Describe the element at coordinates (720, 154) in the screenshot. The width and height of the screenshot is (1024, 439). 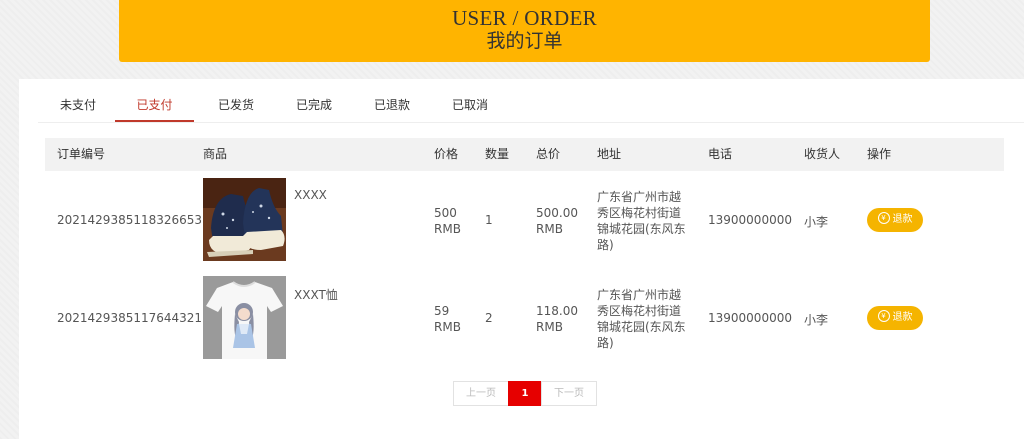
I see `header-phone: 电话` at that location.